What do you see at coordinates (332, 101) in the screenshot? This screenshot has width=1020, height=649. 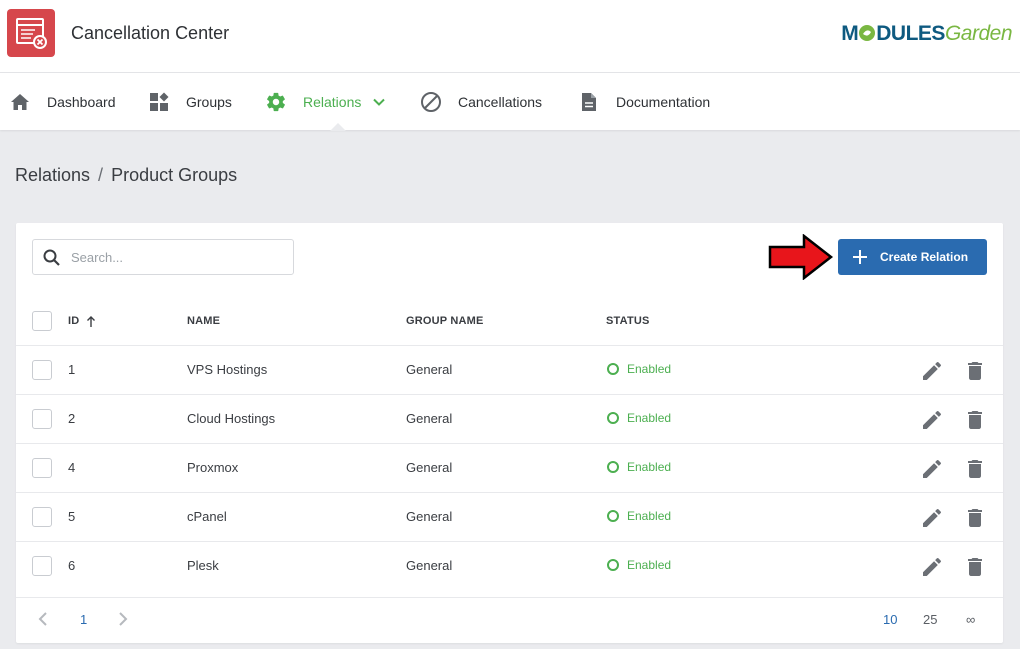 I see `nav-label: Relations` at bounding box center [332, 101].